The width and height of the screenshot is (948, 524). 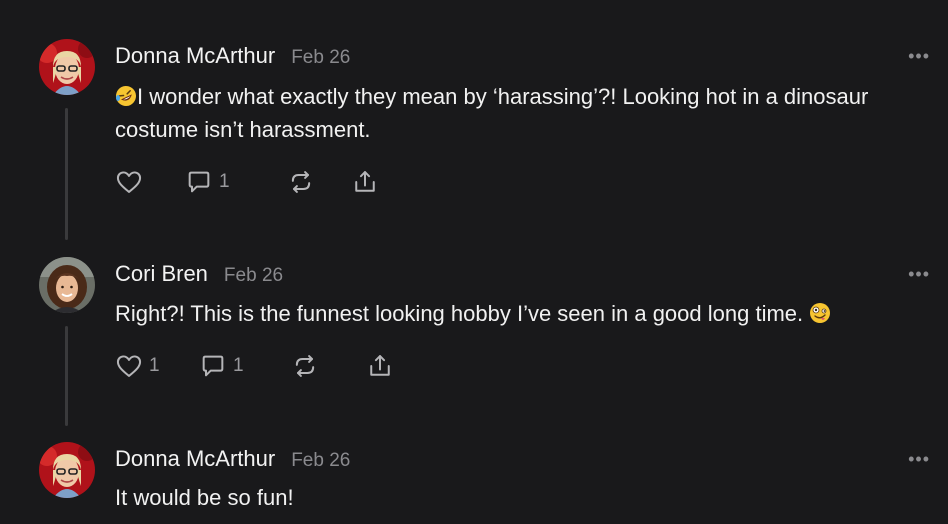 I want to click on comment-meta: Cori Bren Feb 26, so click(x=199, y=274).